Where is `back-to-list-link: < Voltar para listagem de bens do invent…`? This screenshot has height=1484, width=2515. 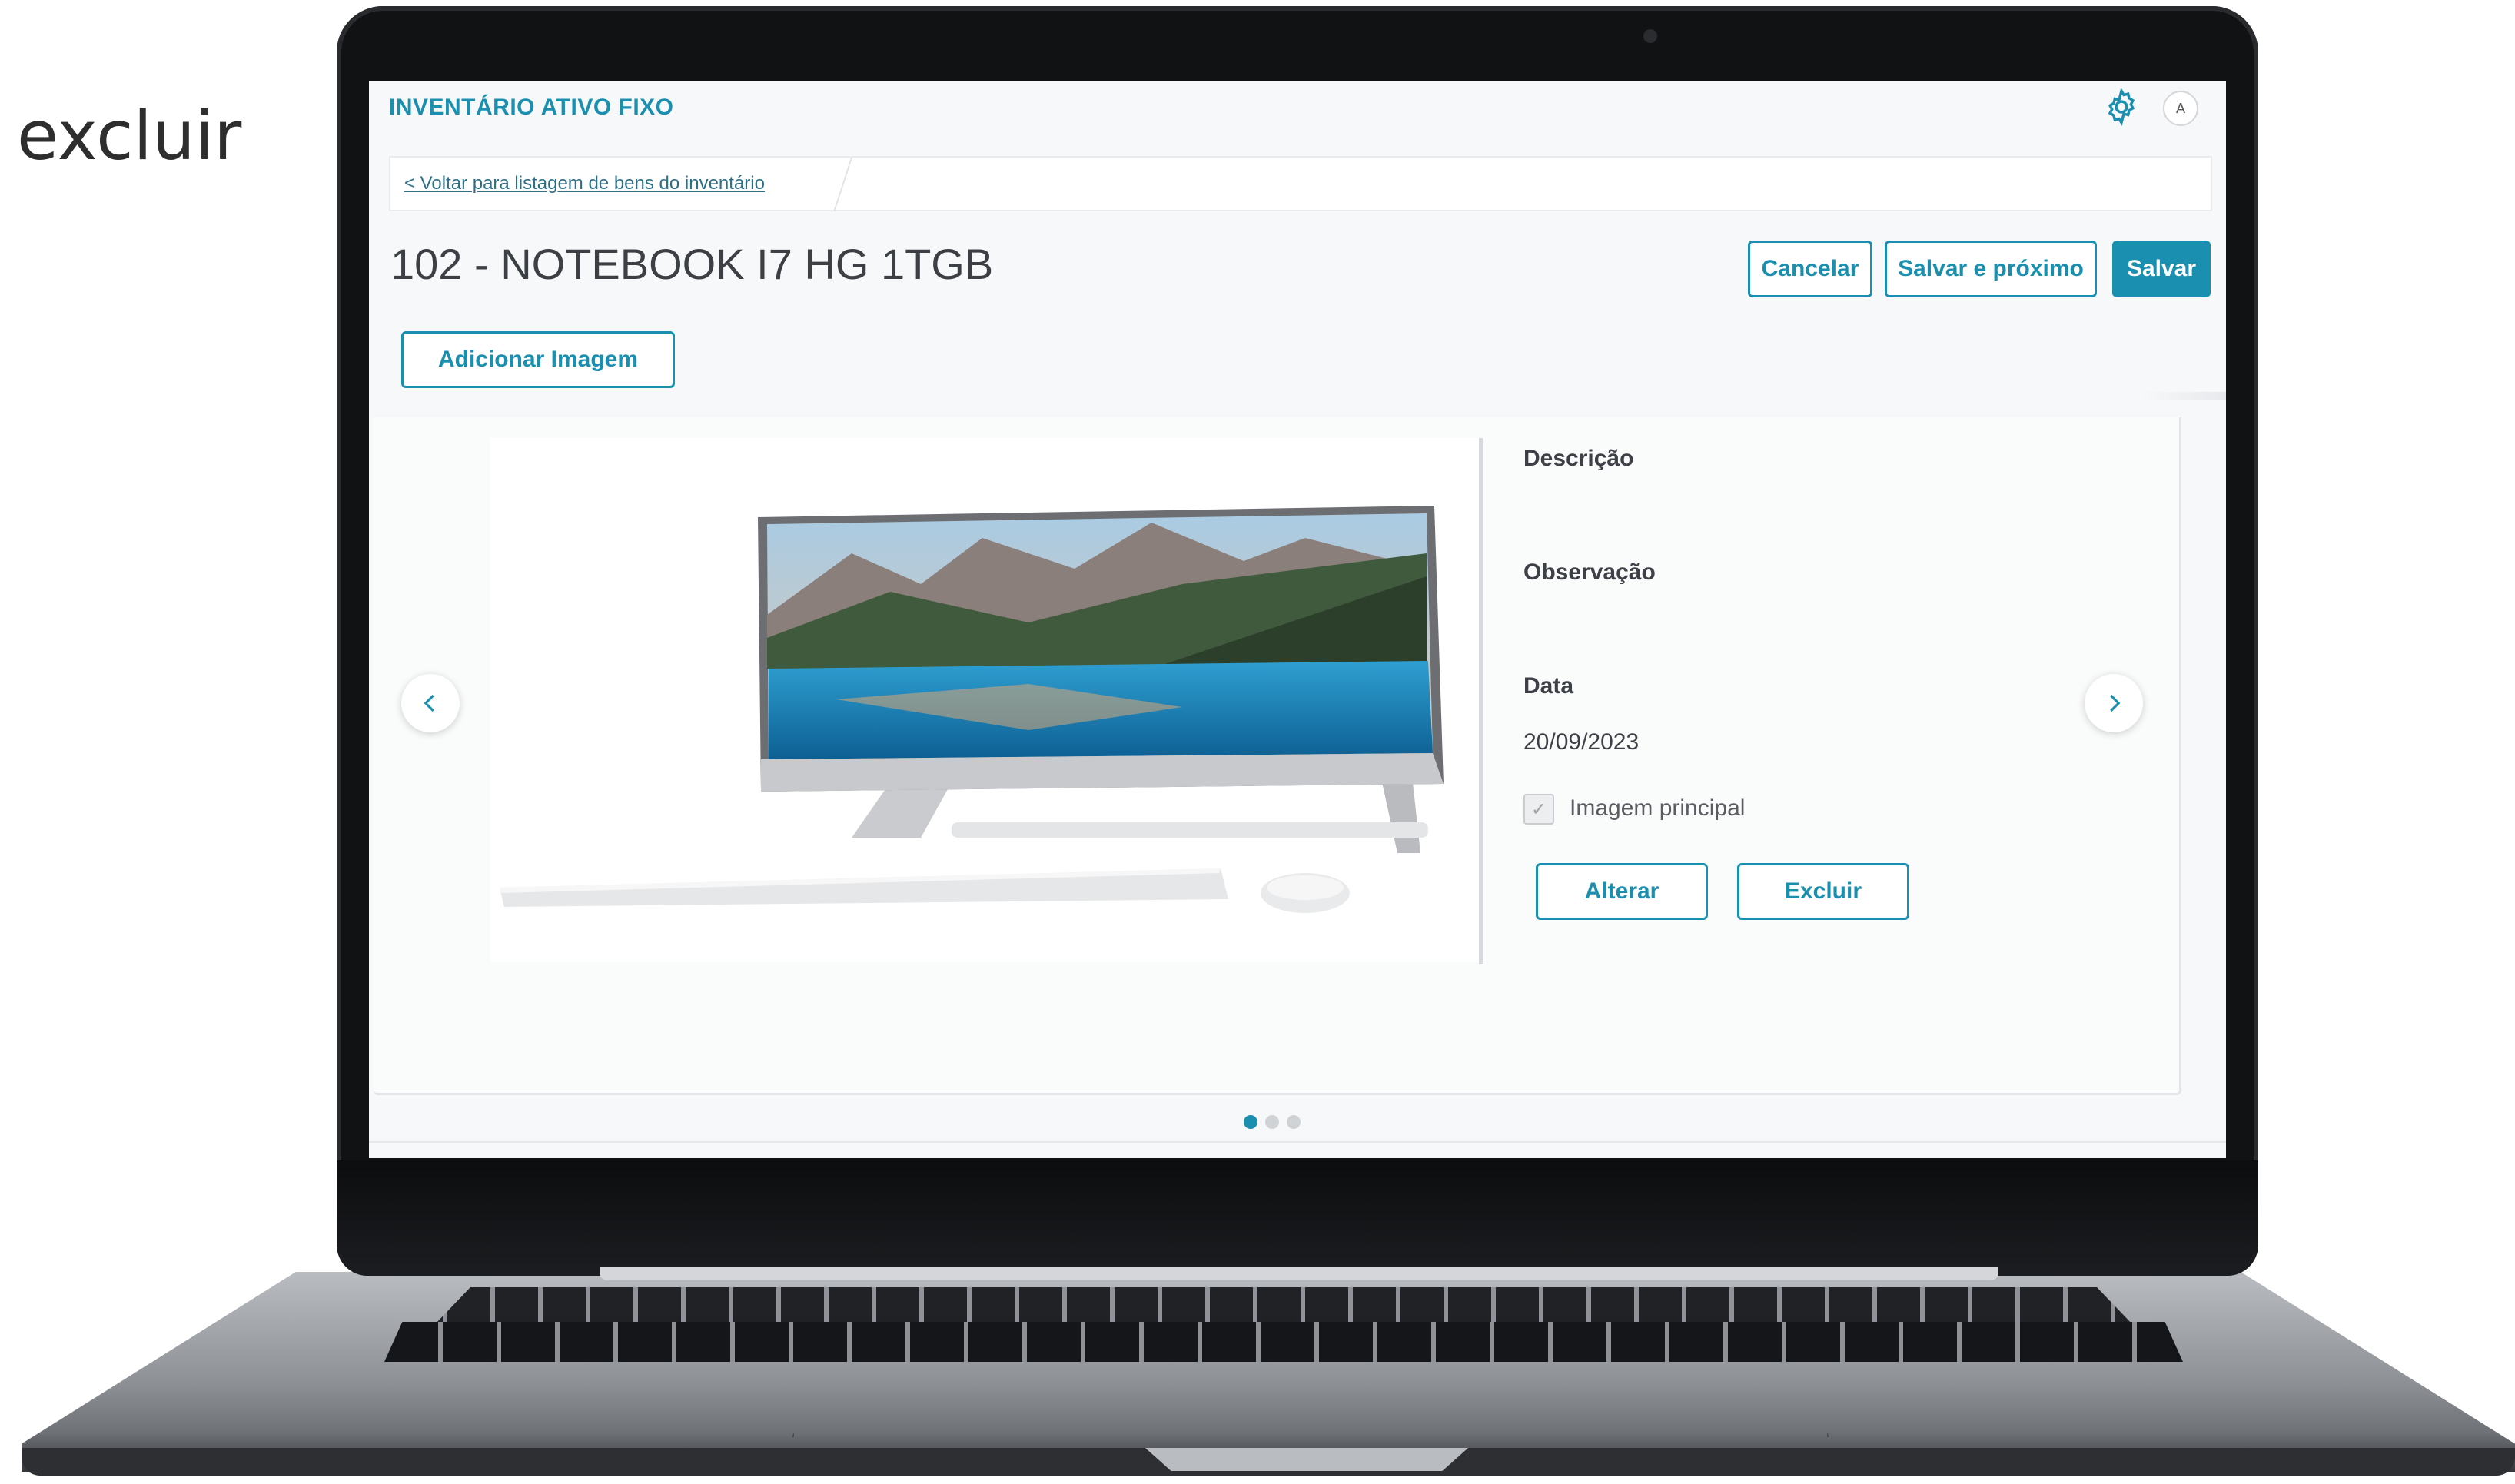 back-to-list-link: < Voltar para listagem de bens do invent… is located at coordinates (584, 183).